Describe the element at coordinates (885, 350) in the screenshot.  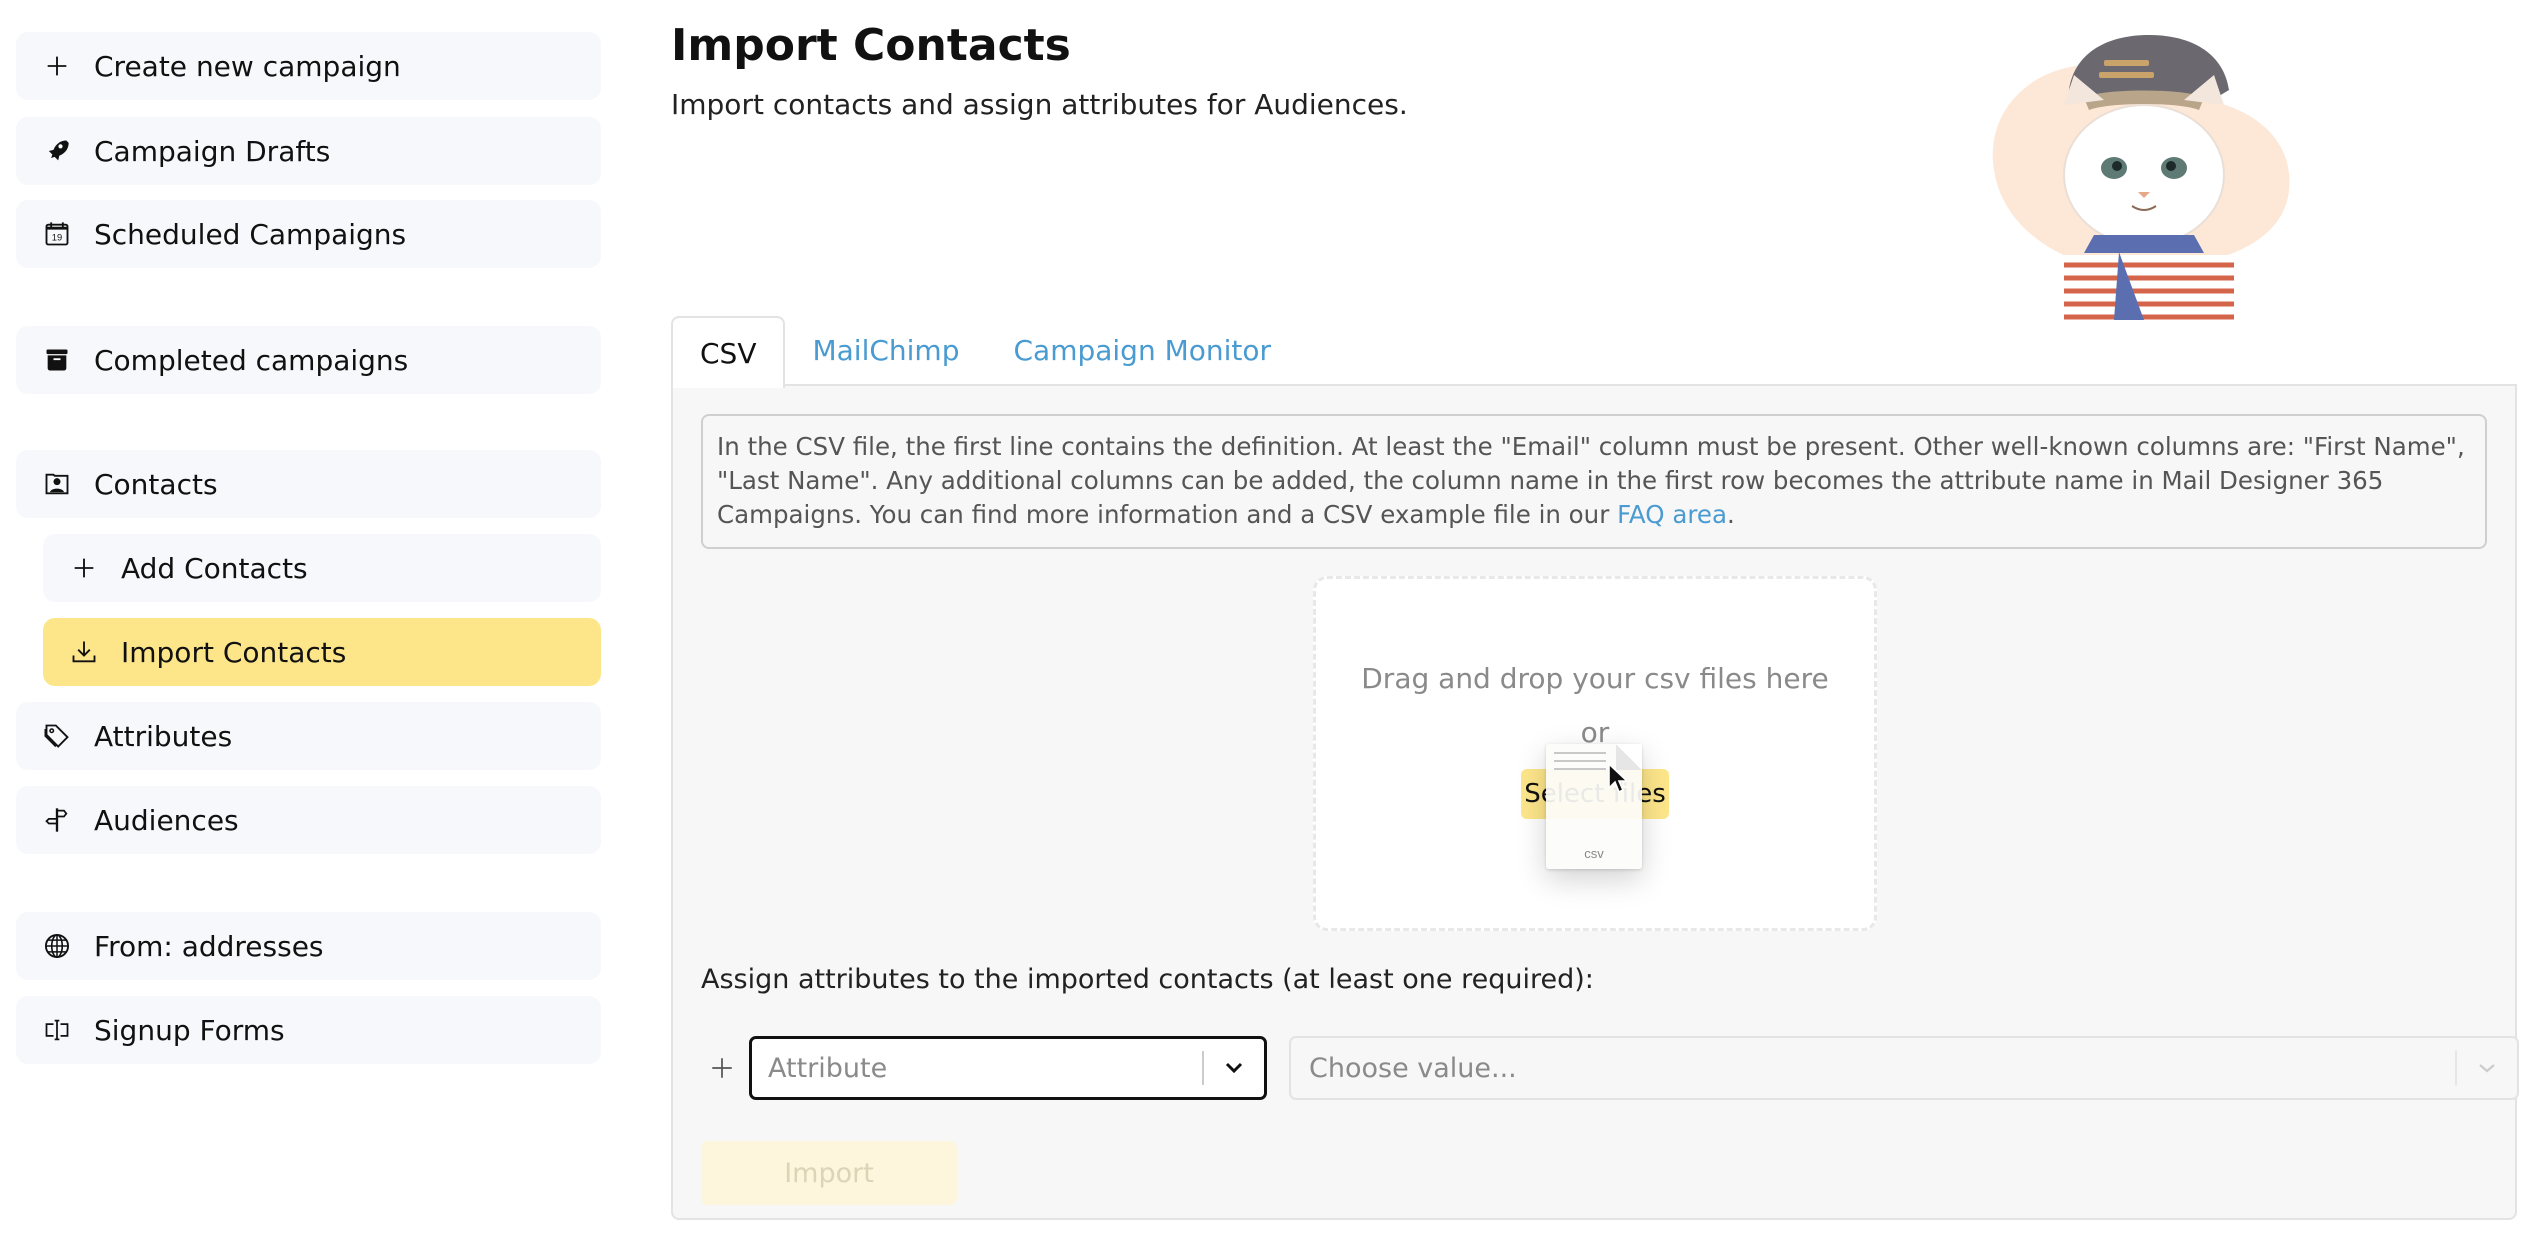
I see `tab-mailchimp: MailChimp` at that location.